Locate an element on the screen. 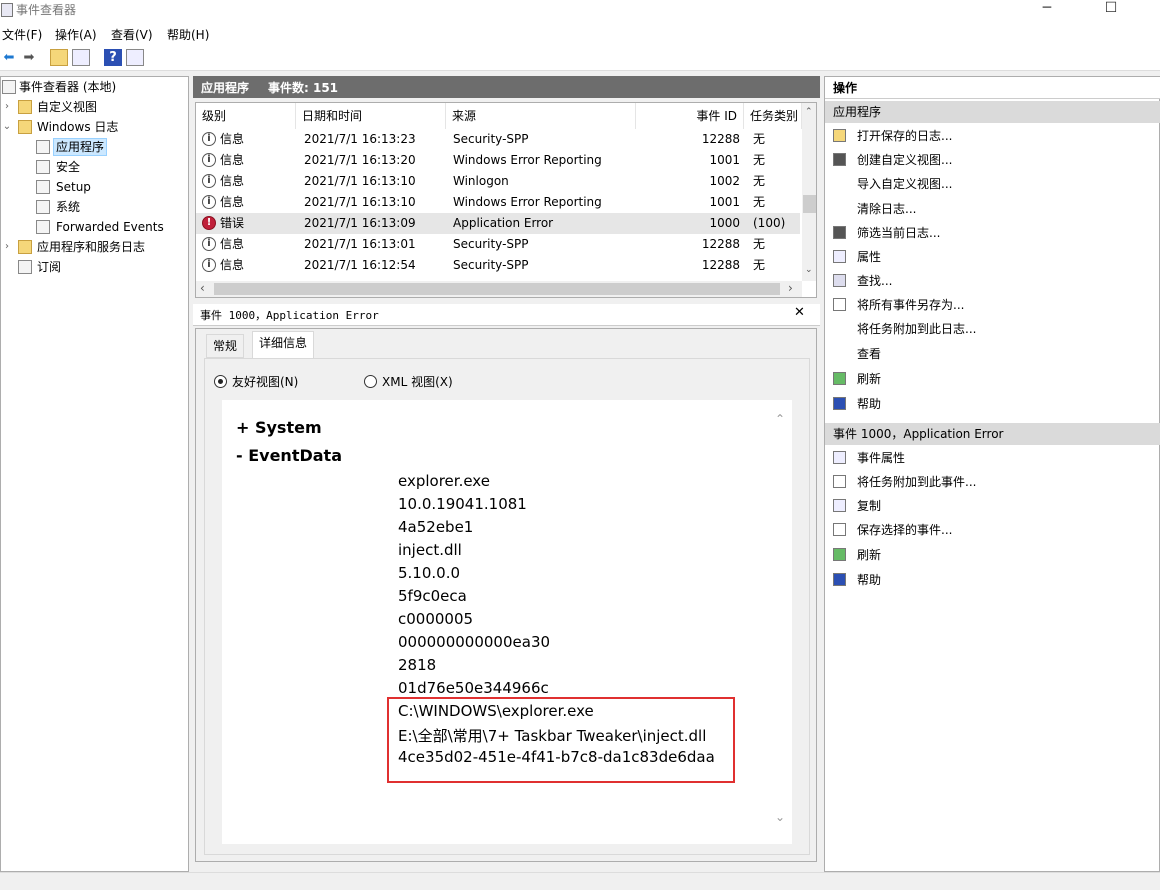  action-label: 查看 is located at coordinates (869, 354).